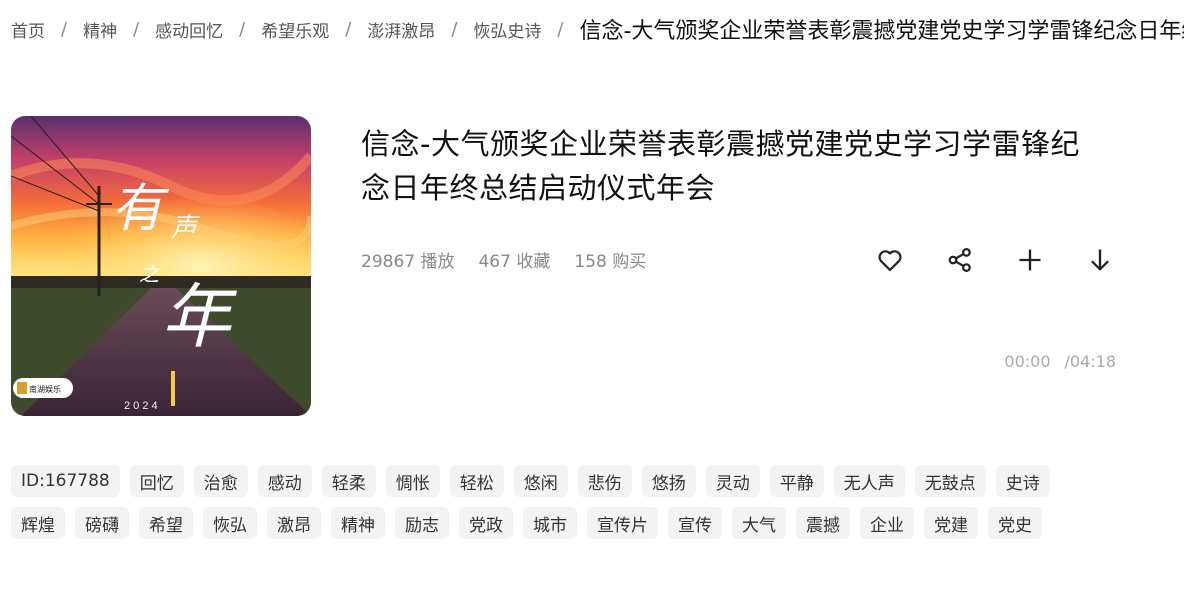 This screenshot has height=604, width=1184. Describe the element at coordinates (1090, 361) in the screenshot. I see `total-time: /04:18` at that location.